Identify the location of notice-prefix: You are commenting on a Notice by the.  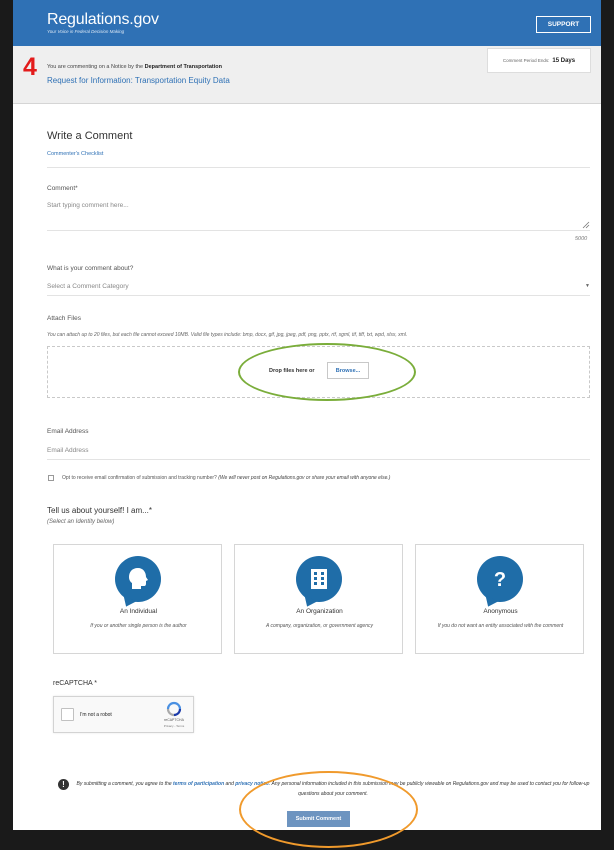
(96, 67).